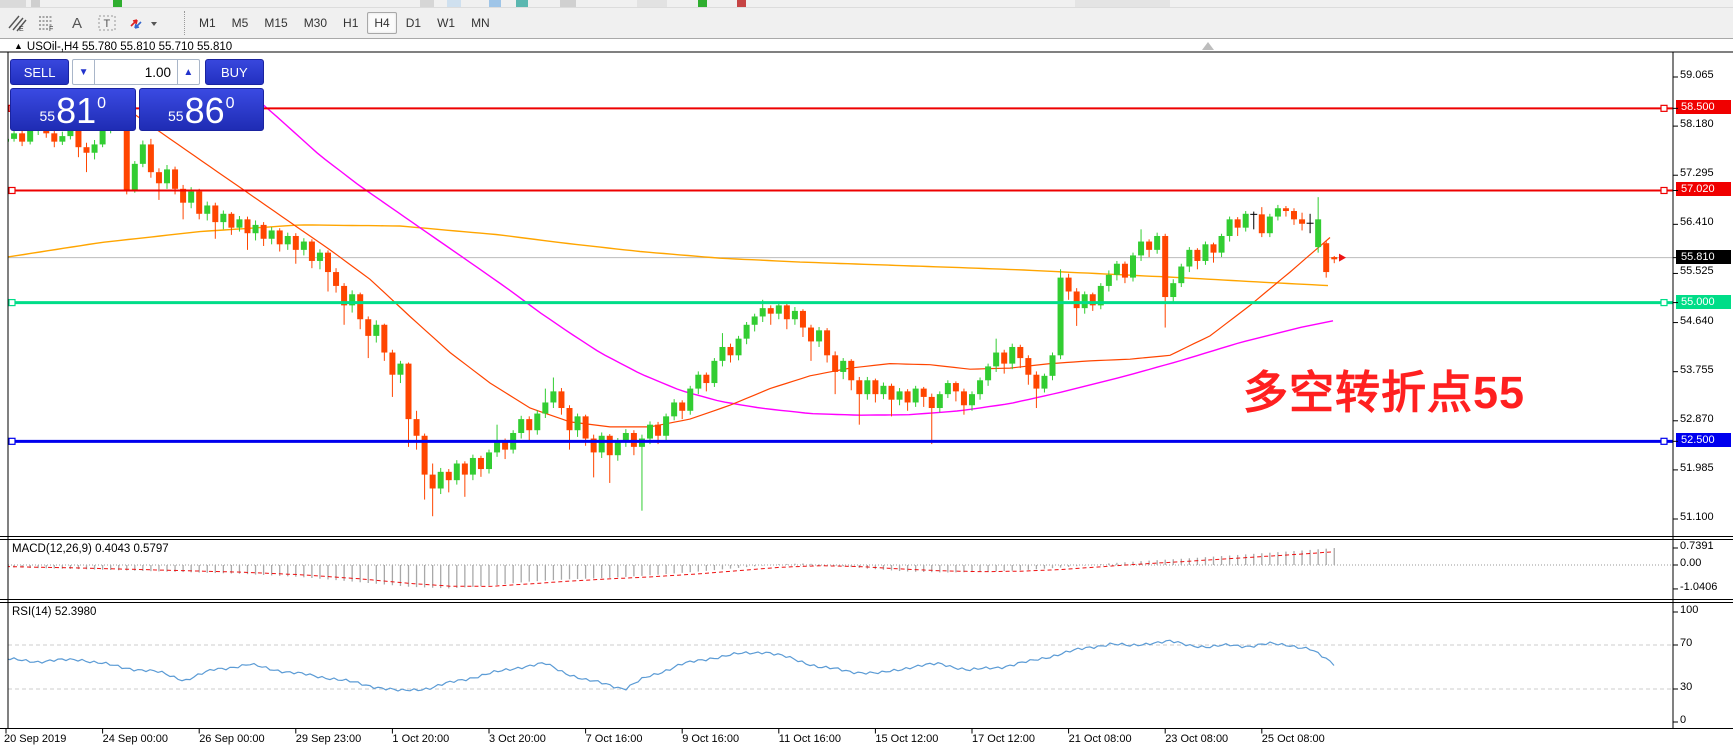  Describe the element at coordinates (1196, 739) in the screenshot. I see `time-axis-label: 23 Oct 08:00` at that location.